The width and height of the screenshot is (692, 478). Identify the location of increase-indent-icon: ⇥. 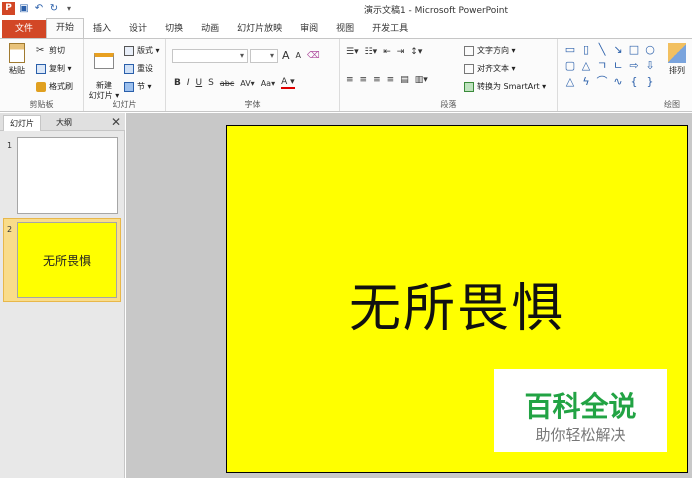
(401, 52).